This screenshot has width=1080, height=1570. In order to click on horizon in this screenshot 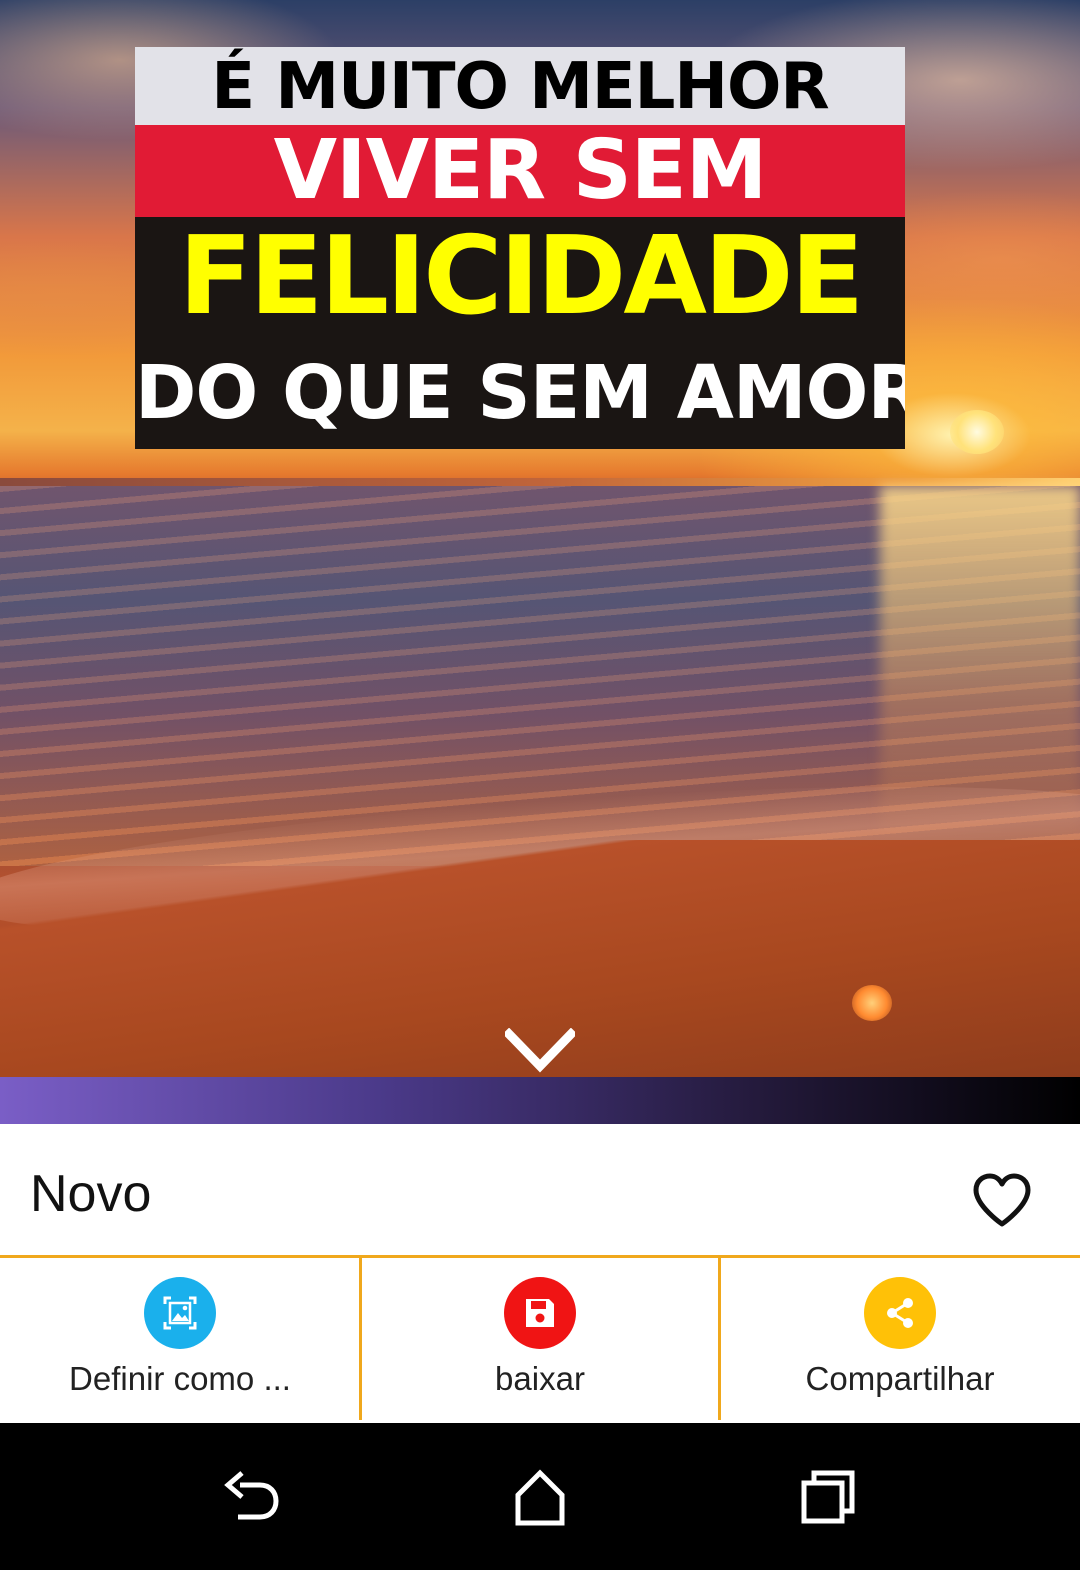, I will do `click(540, 482)`.